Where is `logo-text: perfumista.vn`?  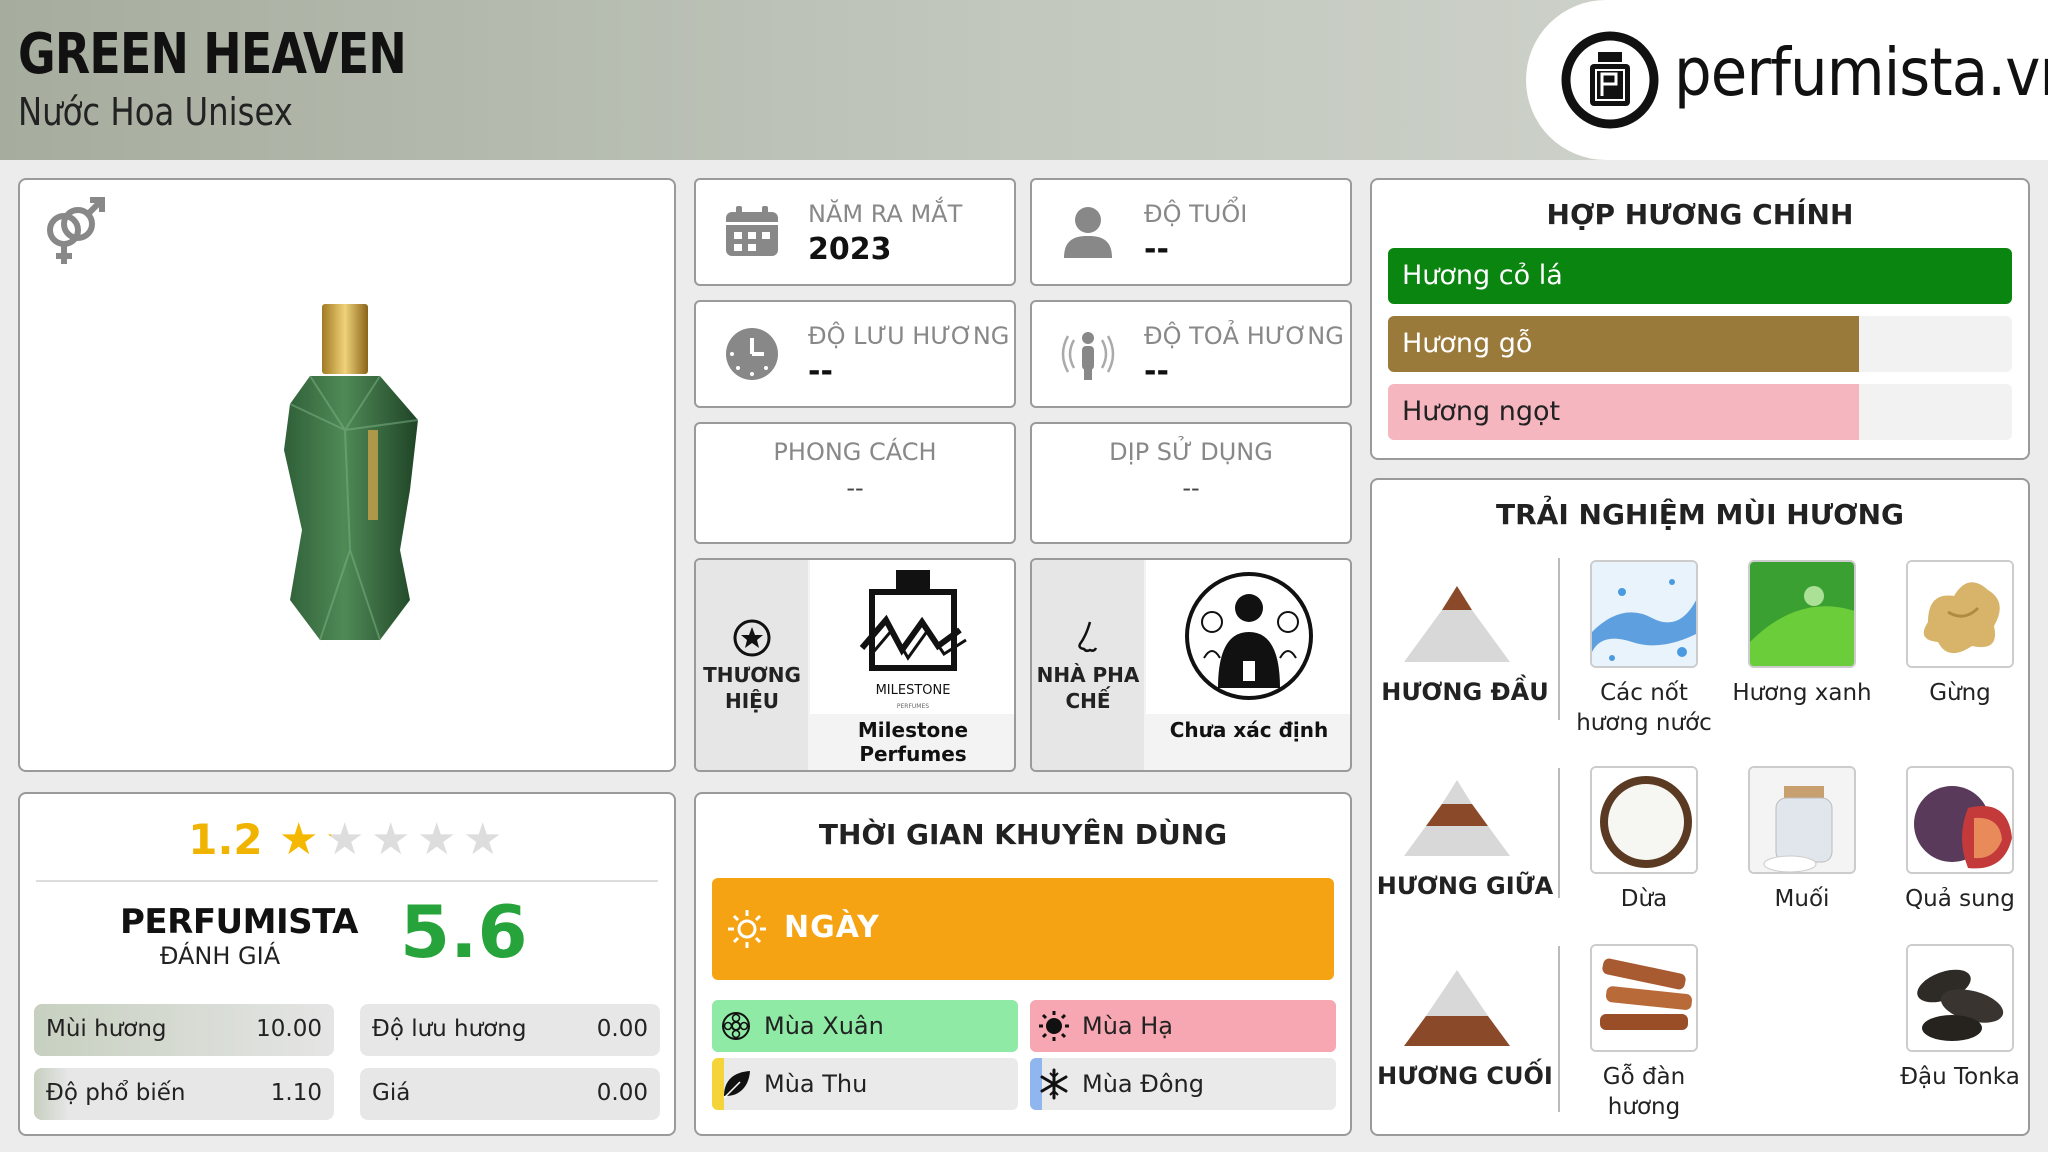 logo-text: perfumista.vn is located at coordinates (1861, 72).